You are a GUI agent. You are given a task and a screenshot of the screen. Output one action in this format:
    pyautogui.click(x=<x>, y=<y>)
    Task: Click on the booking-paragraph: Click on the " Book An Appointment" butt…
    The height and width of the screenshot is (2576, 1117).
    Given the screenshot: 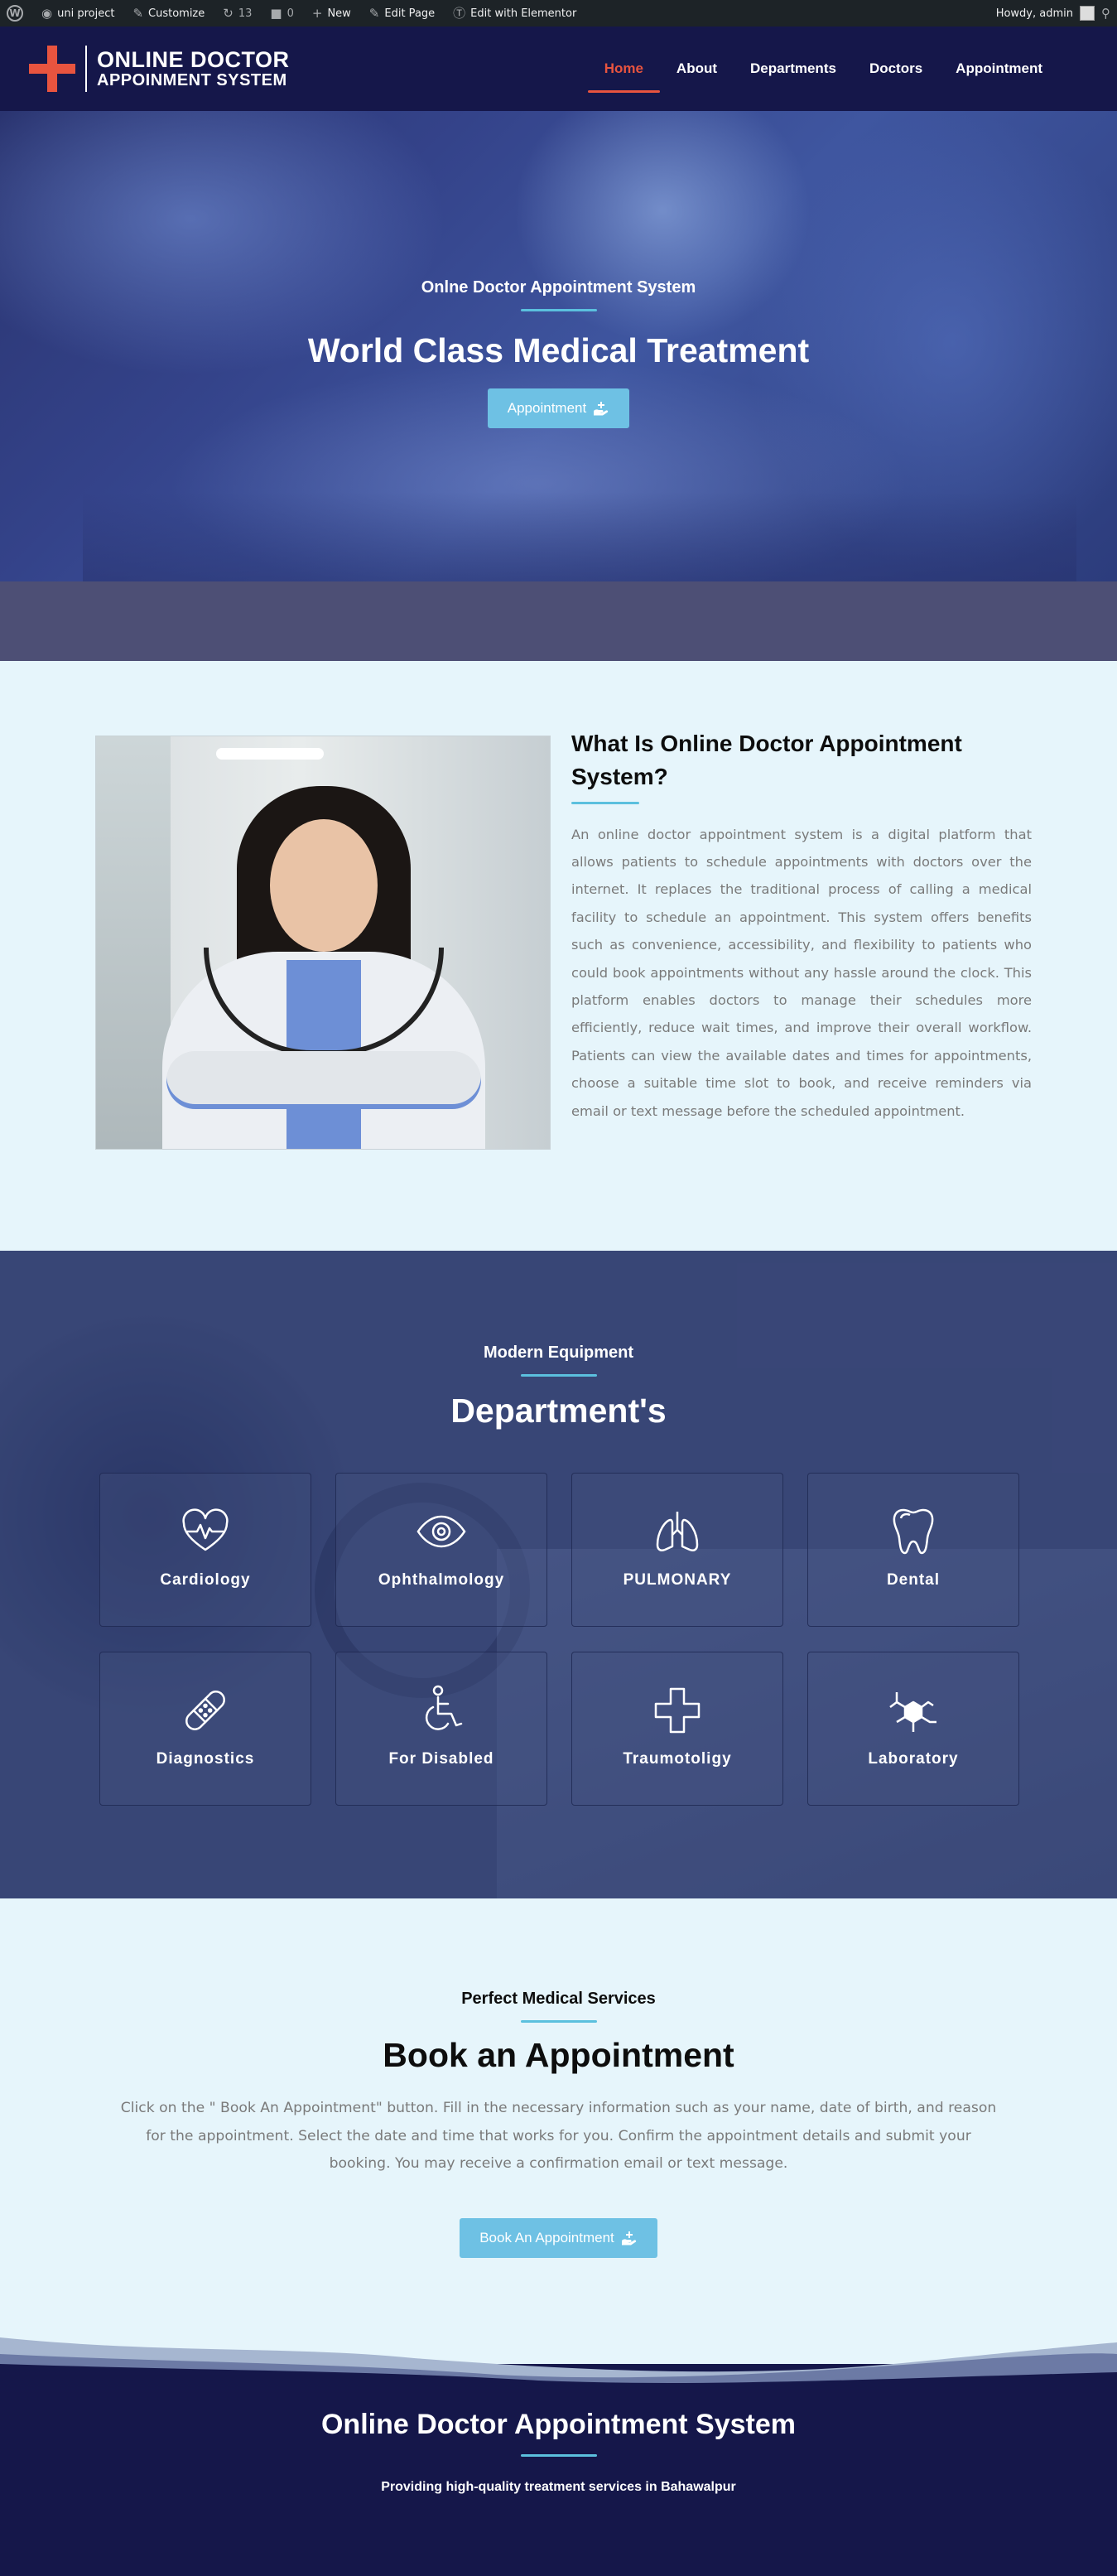 What is the action you would take?
    pyautogui.click(x=558, y=2137)
    